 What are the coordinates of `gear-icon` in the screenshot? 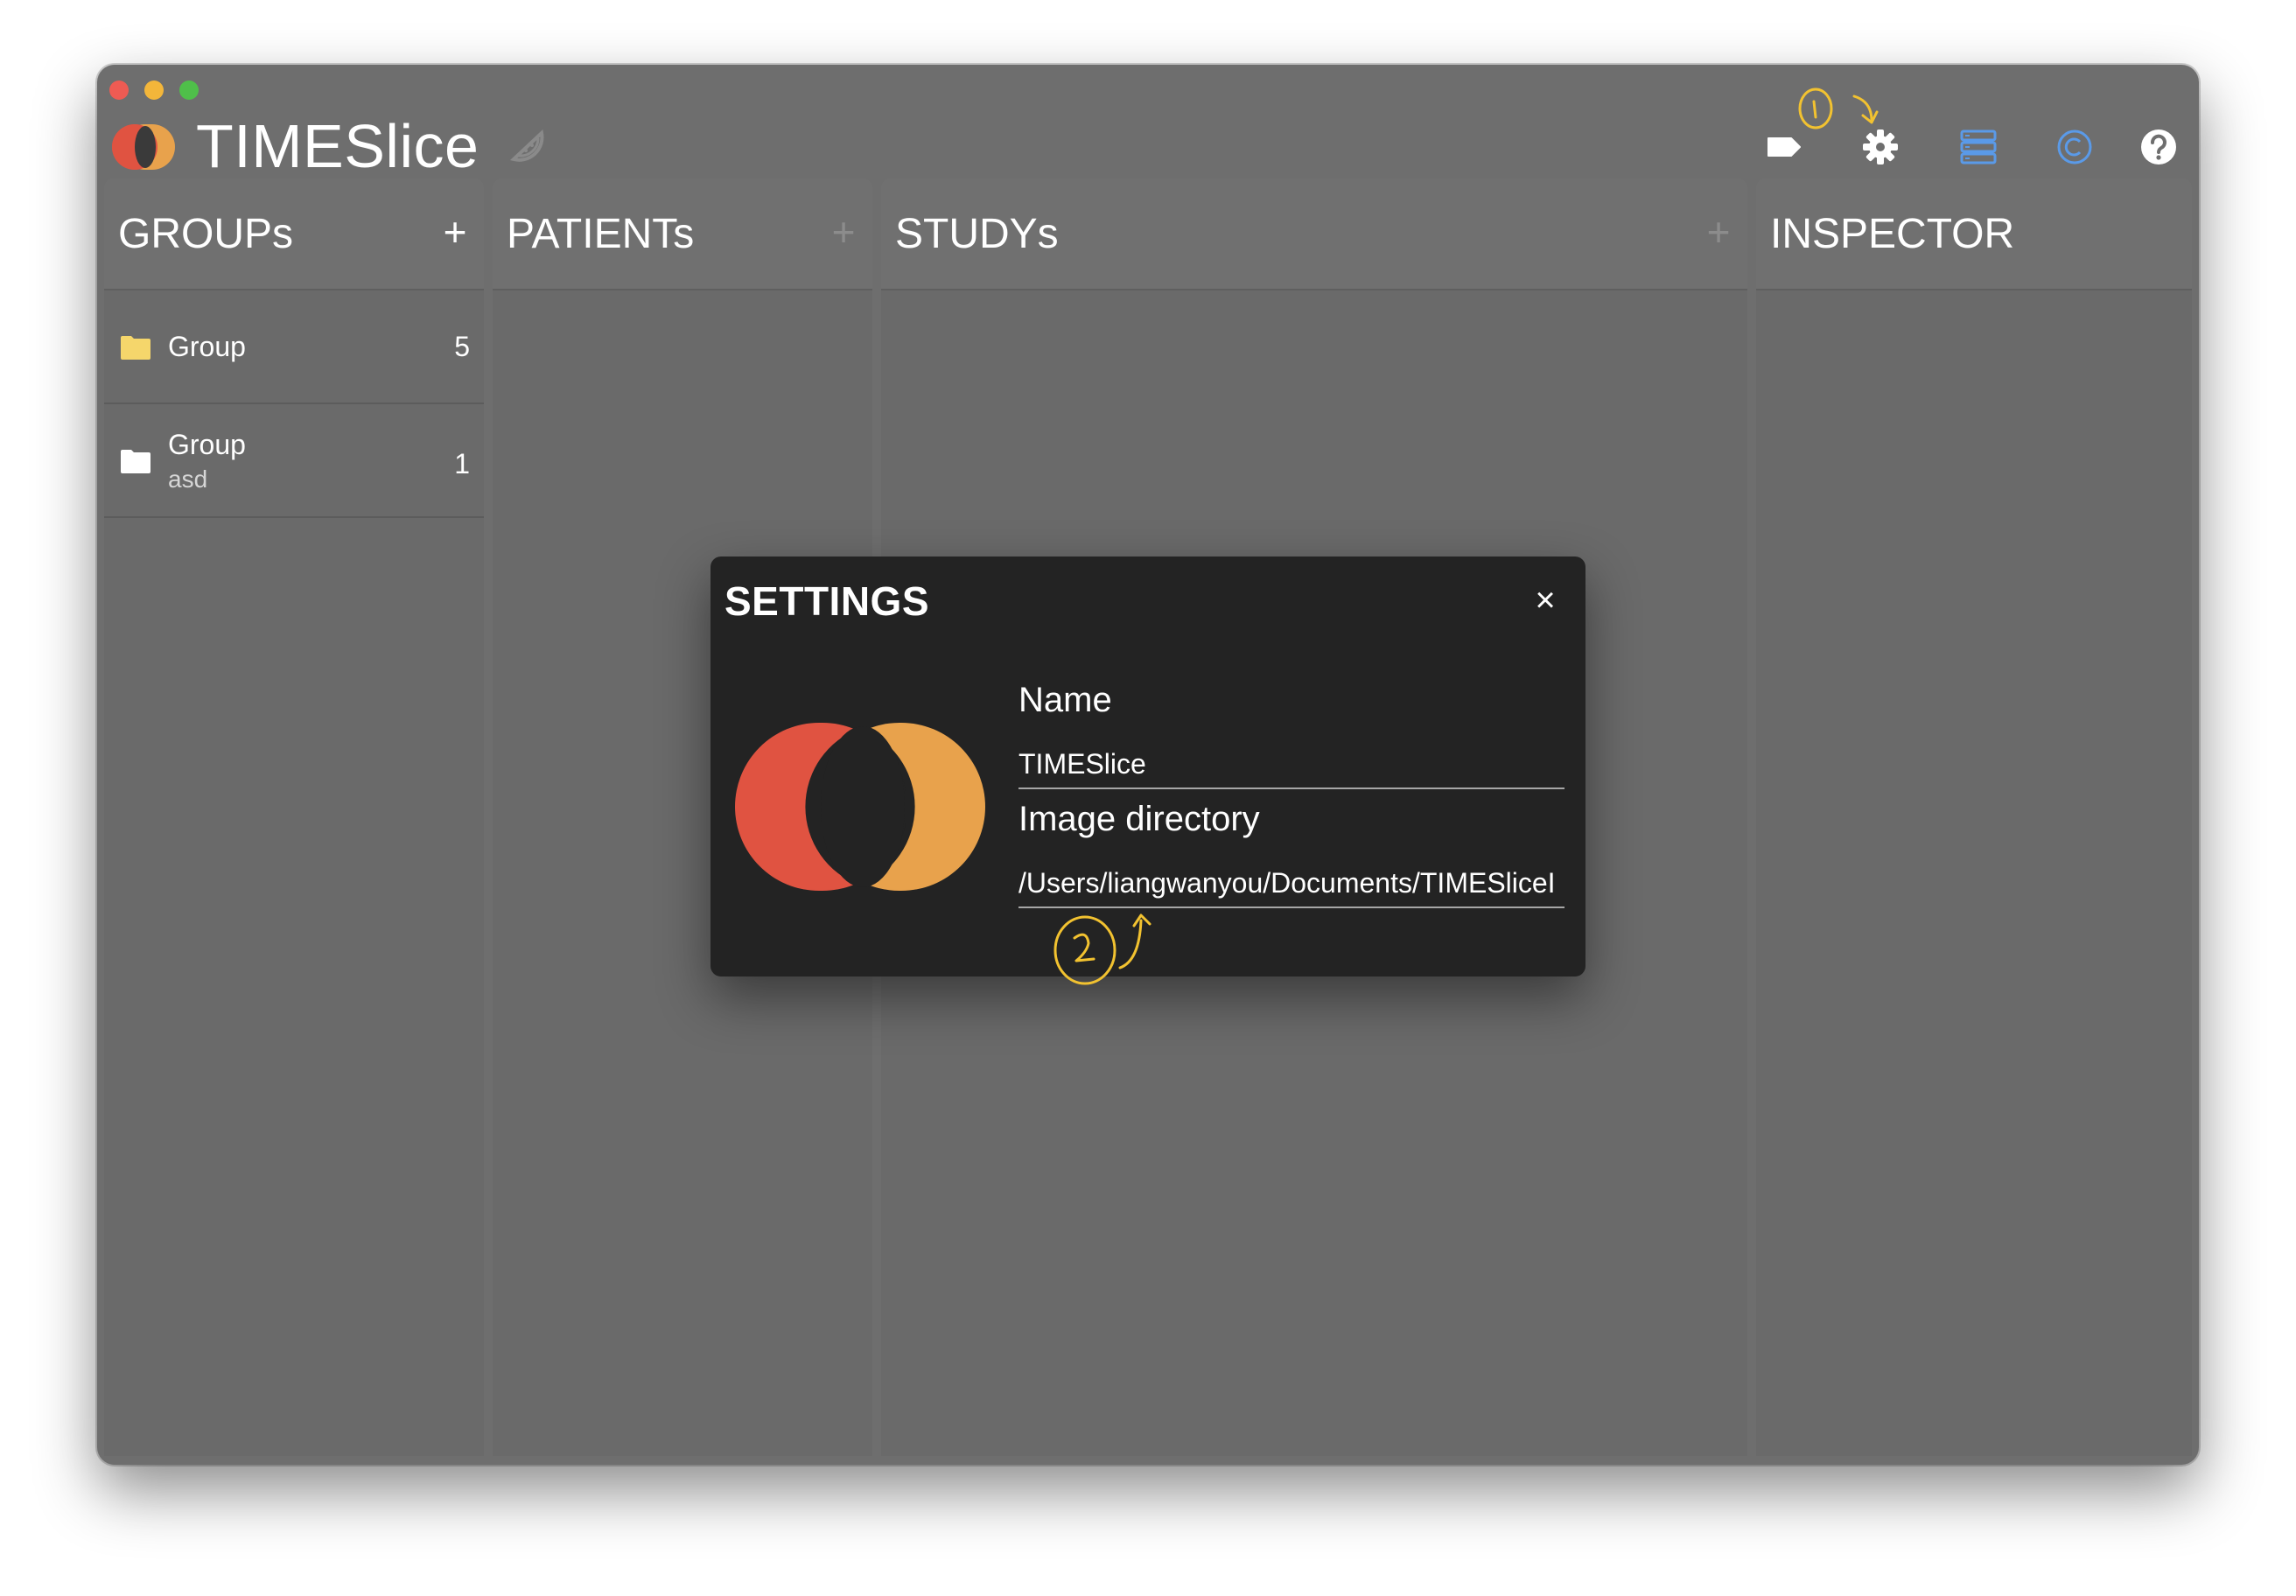 It's located at (1880, 147).